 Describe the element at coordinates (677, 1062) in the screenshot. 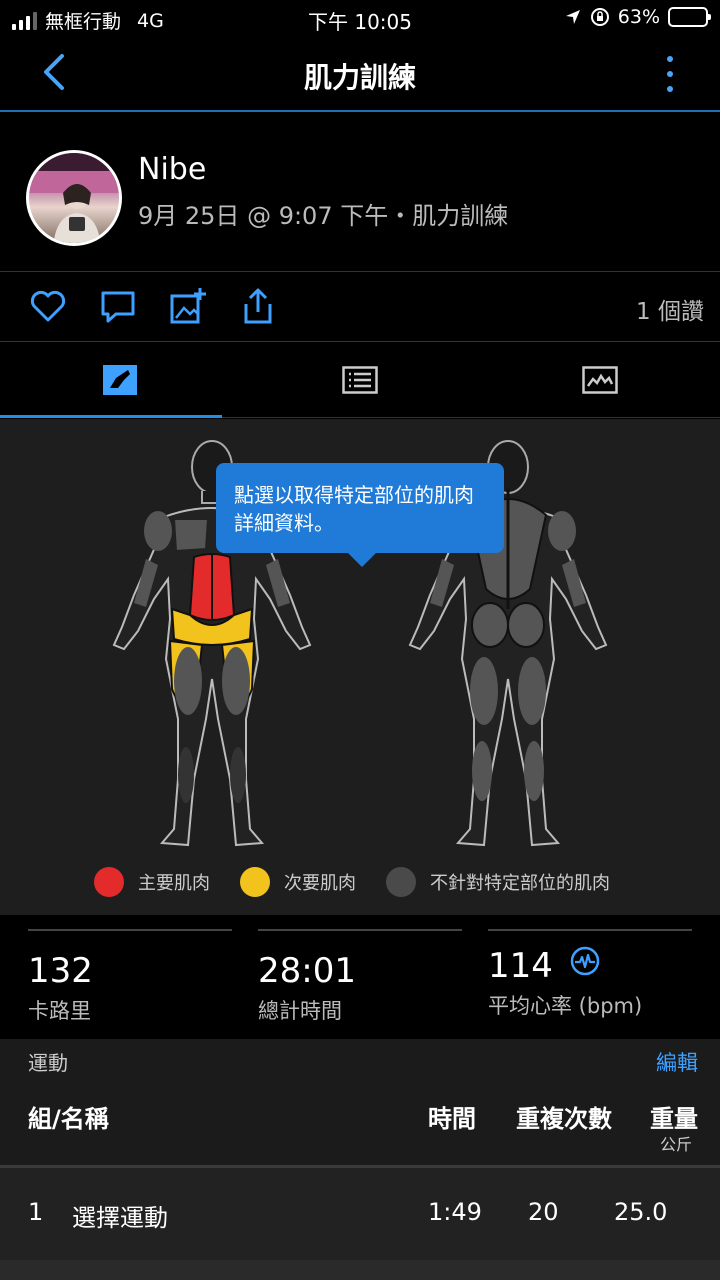

I see `edit-button: 編輯` at that location.